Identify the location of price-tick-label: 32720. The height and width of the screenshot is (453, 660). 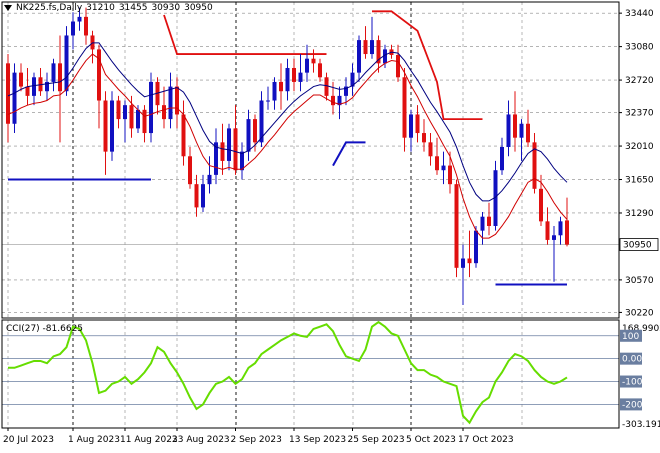
(639, 81).